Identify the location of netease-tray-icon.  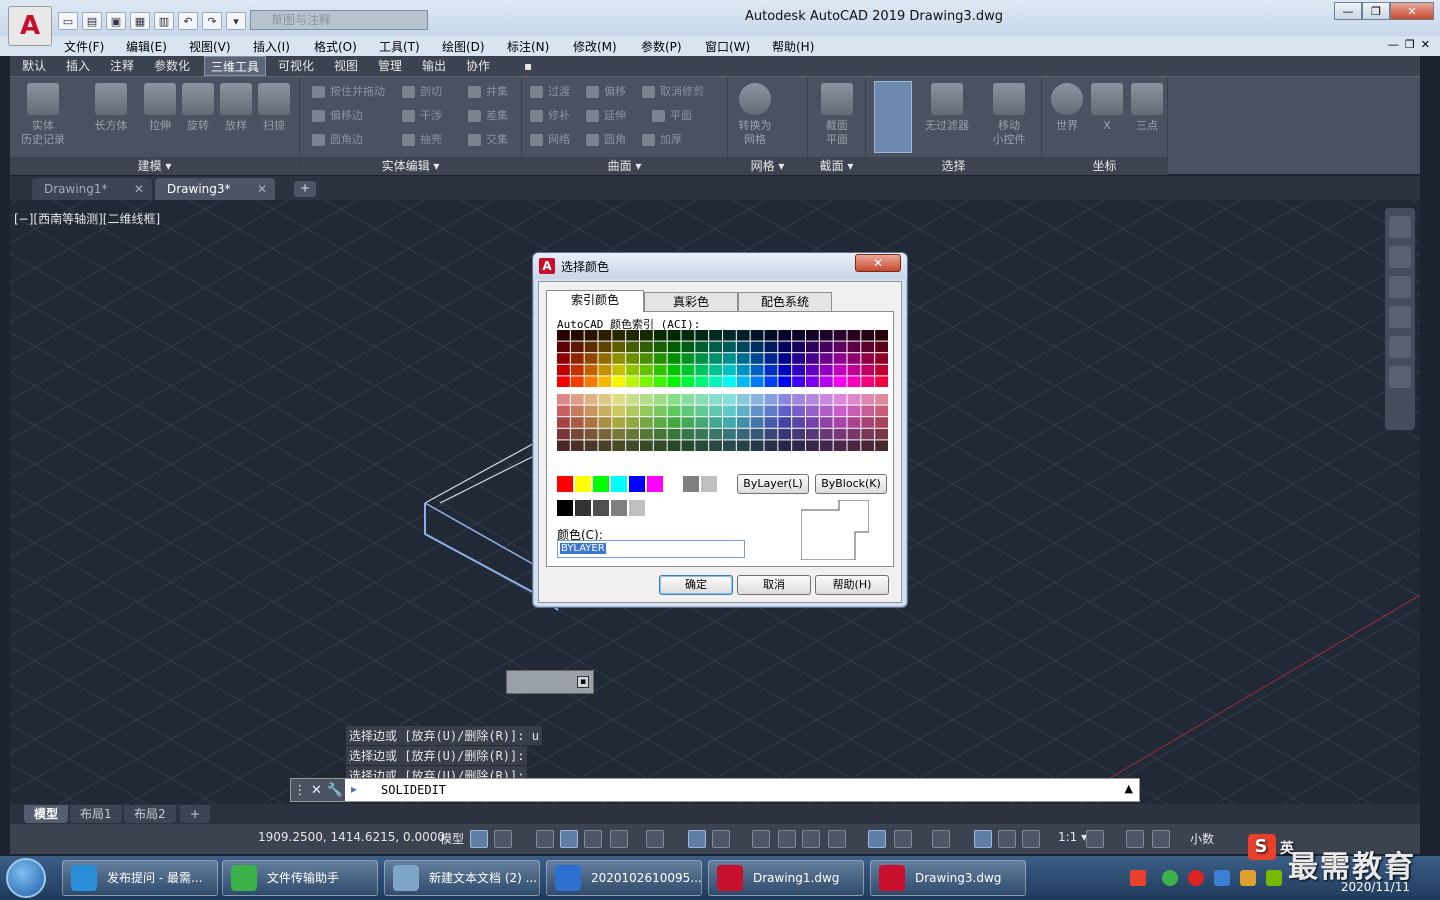
(1196, 878).